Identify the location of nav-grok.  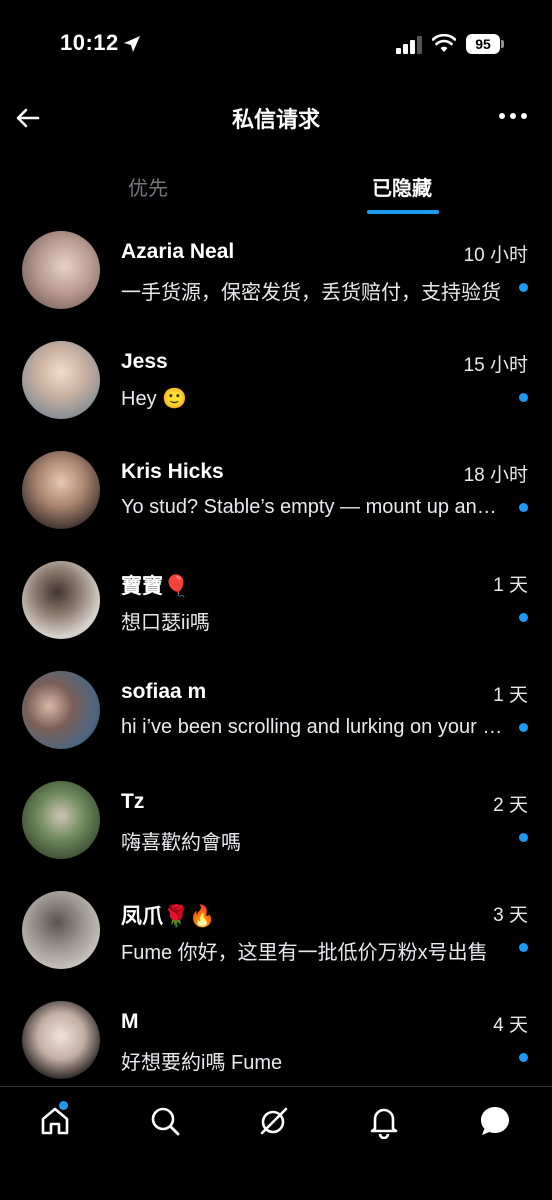
(274, 1121).